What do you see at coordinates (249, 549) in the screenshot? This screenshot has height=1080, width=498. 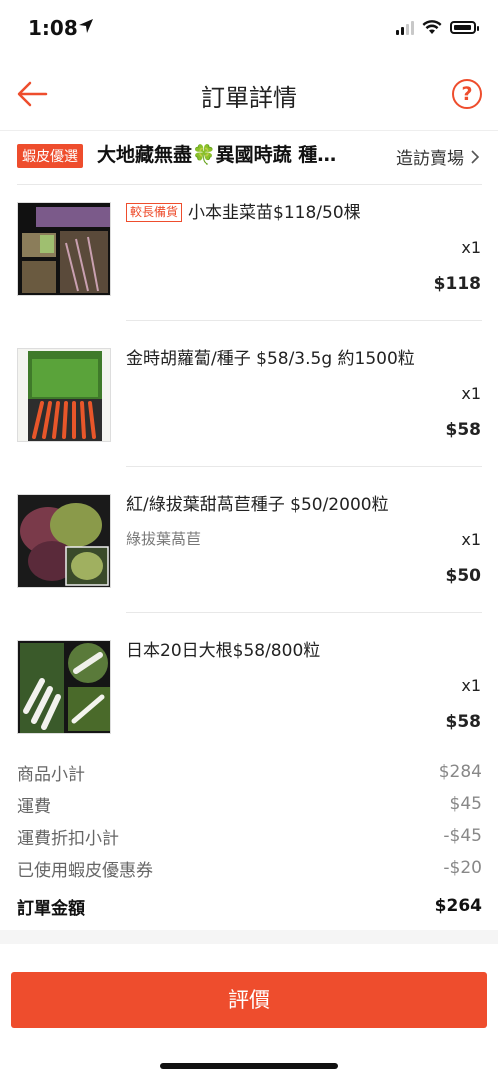 I see `order-item: 紅/綠拔葉甜萵苣種子 $50/2000粒 綠拔葉萵苣 x1 $50` at bounding box center [249, 549].